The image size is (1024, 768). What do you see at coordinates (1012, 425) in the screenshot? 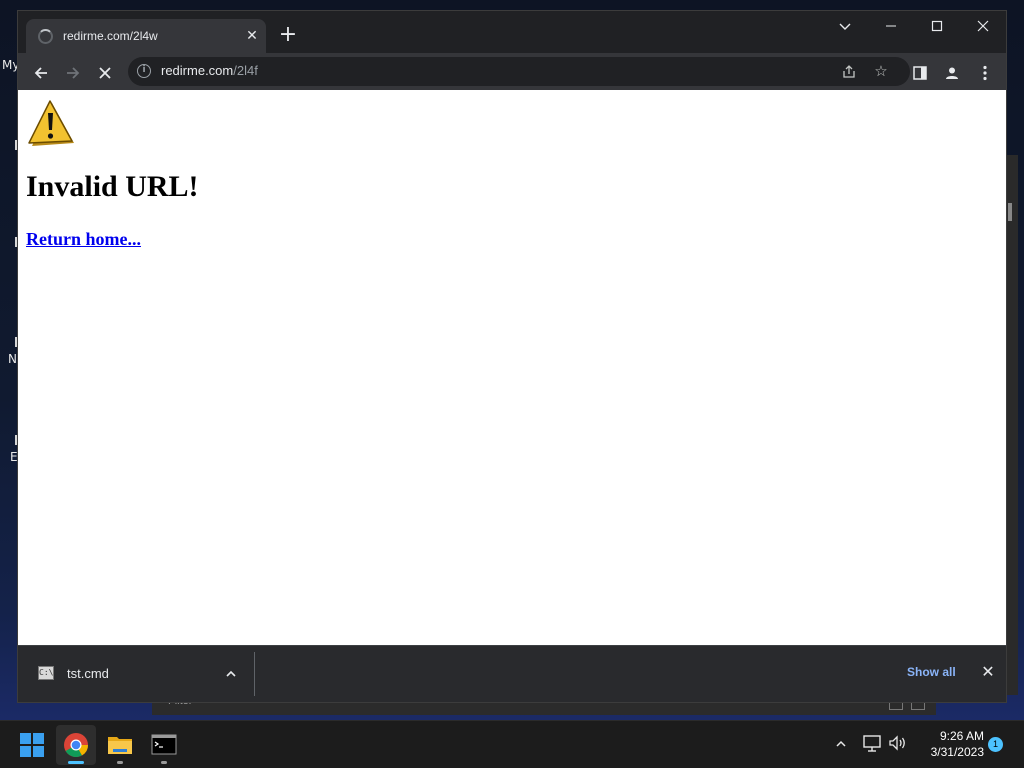
I see `background-window-edge` at bounding box center [1012, 425].